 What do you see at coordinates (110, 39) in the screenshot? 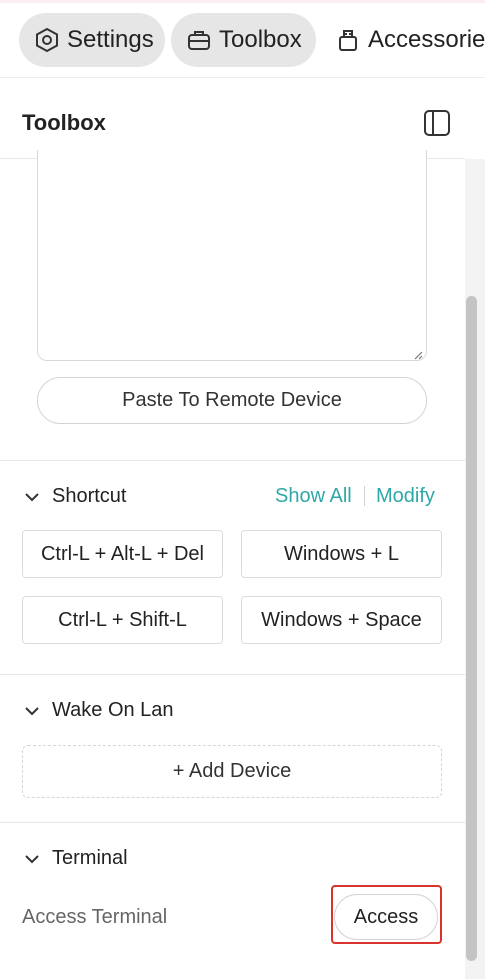
I see `tab-settings-label: Settings` at bounding box center [110, 39].